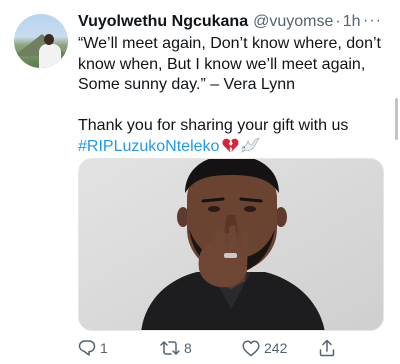 This screenshot has width=400, height=364. What do you see at coordinates (148, 146) in the screenshot?
I see `hashtag-link: #RIPLuzukoNteleko` at bounding box center [148, 146].